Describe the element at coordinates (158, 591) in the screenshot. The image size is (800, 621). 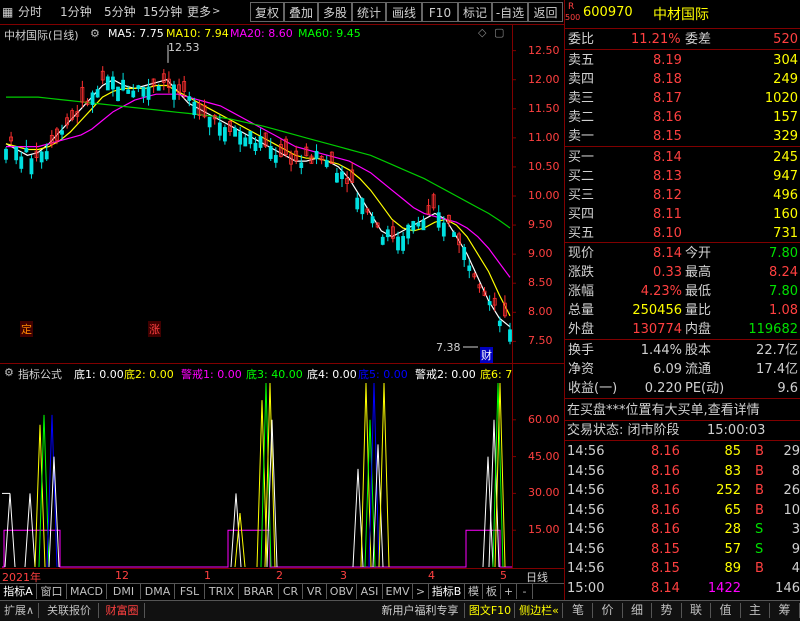
I see `indicator-tab: DMA` at that location.